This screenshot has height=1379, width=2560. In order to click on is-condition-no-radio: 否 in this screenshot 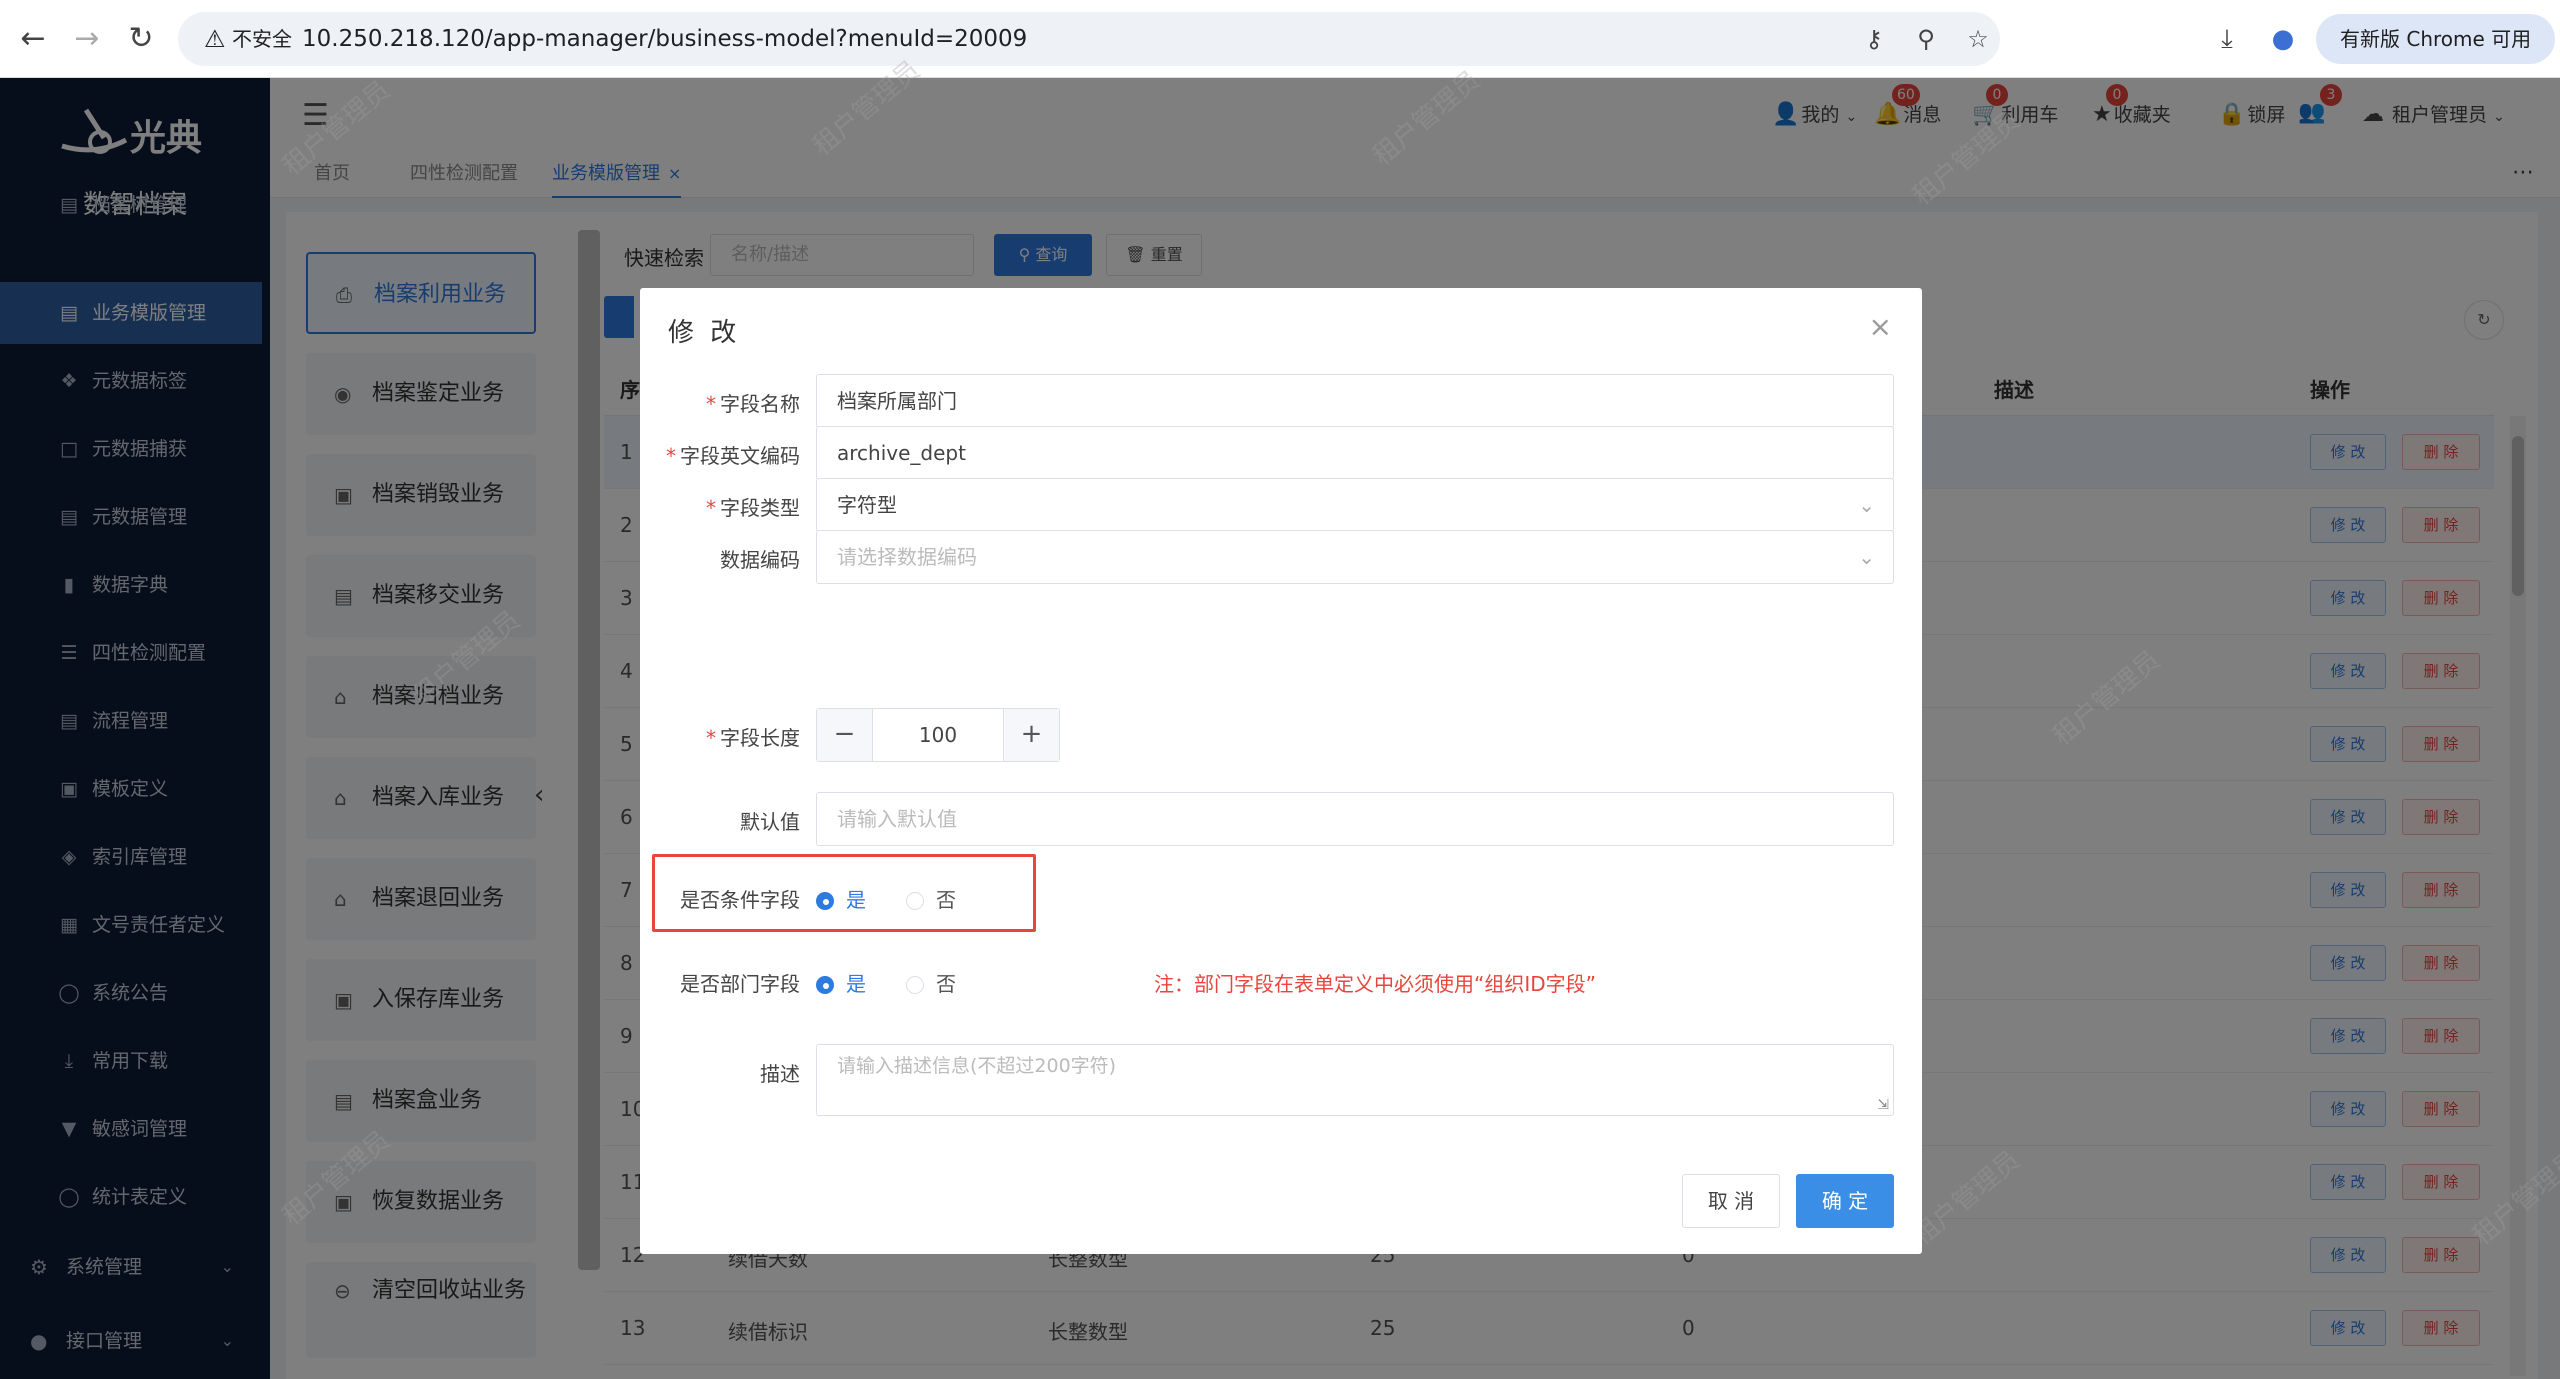, I will do `click(931, 898)`.